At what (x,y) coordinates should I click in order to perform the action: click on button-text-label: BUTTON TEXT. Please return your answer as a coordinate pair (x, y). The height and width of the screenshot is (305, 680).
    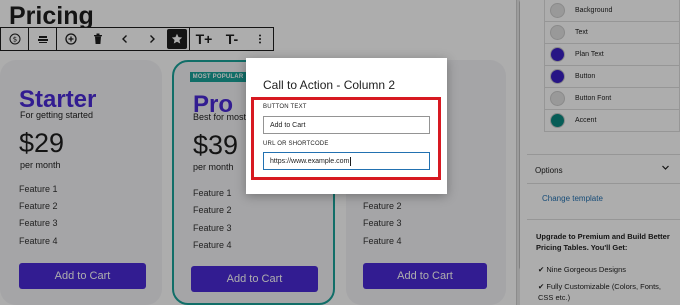
    Looking at the image, I should click on (285, 107).